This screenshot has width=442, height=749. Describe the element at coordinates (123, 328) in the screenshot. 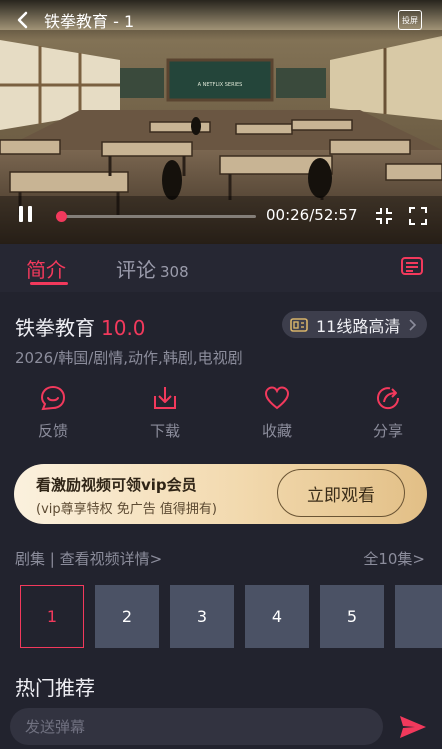

I see `show-score: 10.0` at that location.